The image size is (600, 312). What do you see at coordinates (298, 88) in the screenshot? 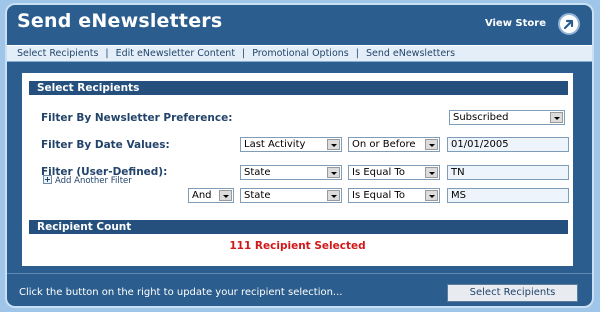
I see `select-recipients-heading: Select Recipients` at bounding box center [298, 88].